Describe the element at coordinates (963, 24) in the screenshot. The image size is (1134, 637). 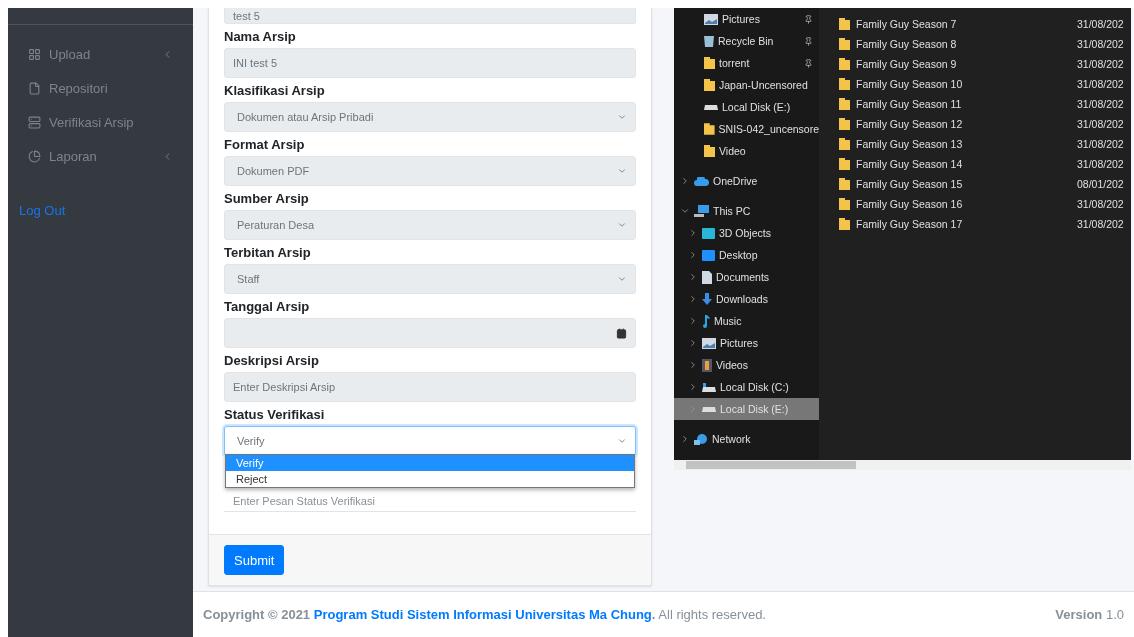
I see `file-name: Family Guy Season 7` at that location.